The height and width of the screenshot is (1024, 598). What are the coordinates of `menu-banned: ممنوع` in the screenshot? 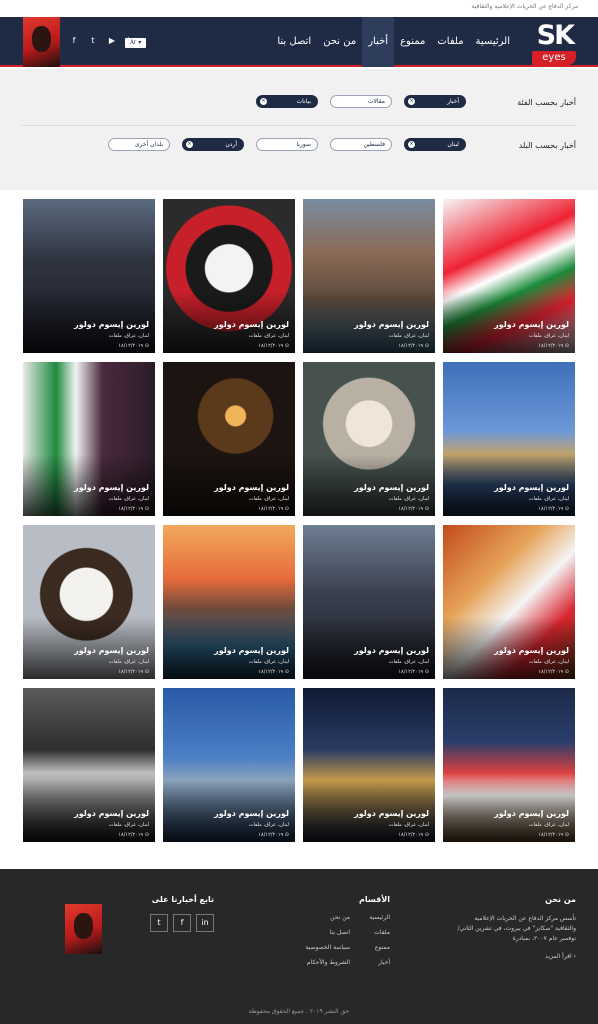 It's located at (412, 42).